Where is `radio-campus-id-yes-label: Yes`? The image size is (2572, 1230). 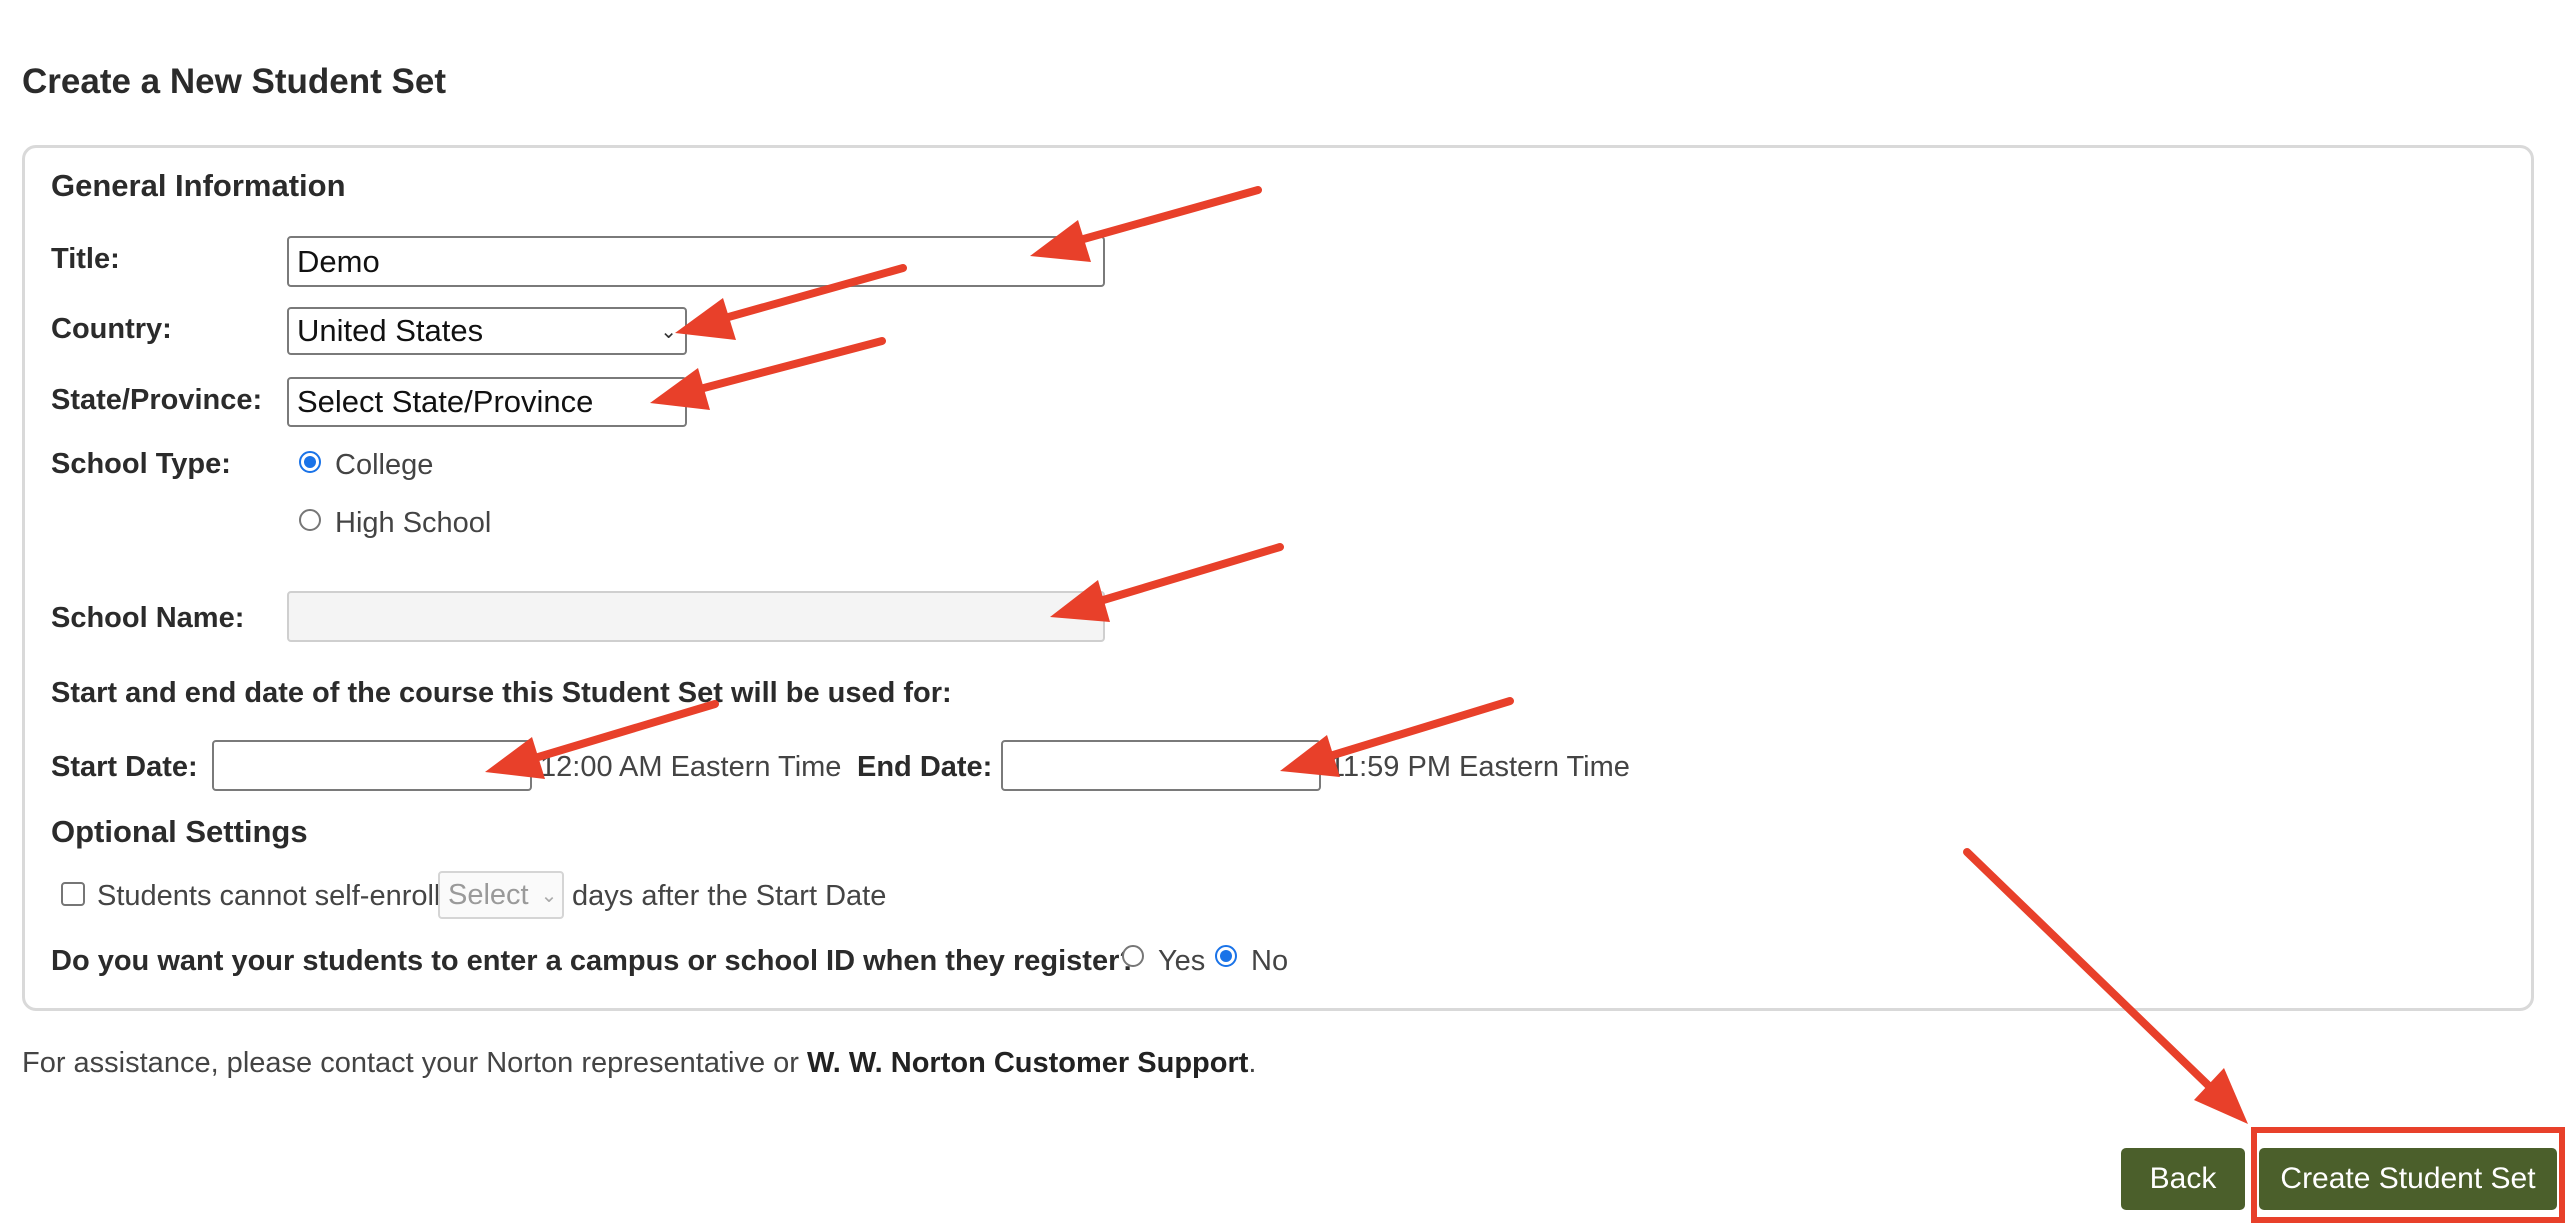
radio-campus-id-yes-label: Yes is located at coordinates (1182, 961).